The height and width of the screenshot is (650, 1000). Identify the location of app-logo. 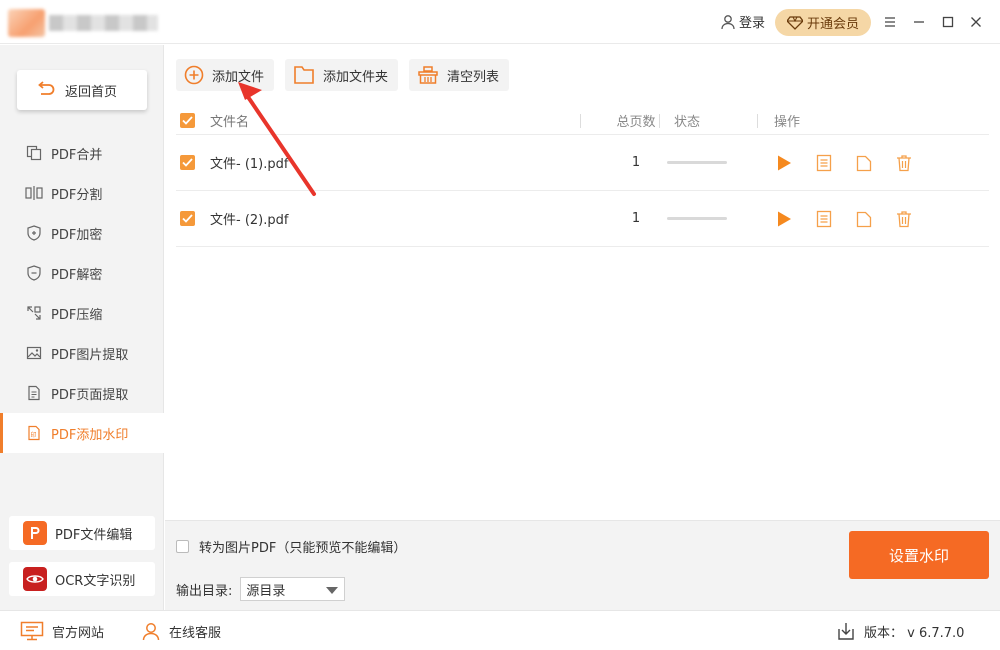
(83, 23).